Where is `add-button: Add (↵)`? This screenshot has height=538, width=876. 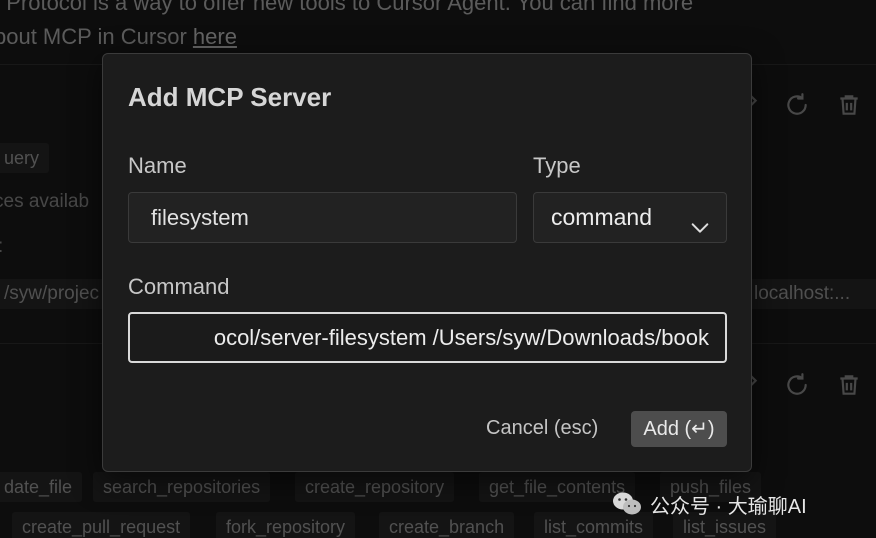 add-button: Add (↵) is located at coordinates (679, 429).